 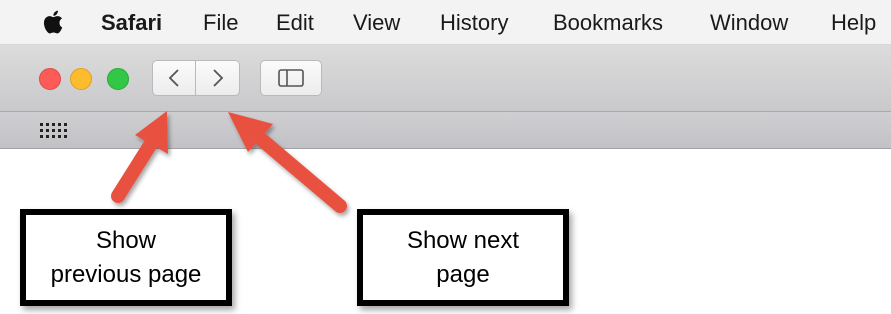 I want to click on menu-history: History, so click(x=474, y=23).